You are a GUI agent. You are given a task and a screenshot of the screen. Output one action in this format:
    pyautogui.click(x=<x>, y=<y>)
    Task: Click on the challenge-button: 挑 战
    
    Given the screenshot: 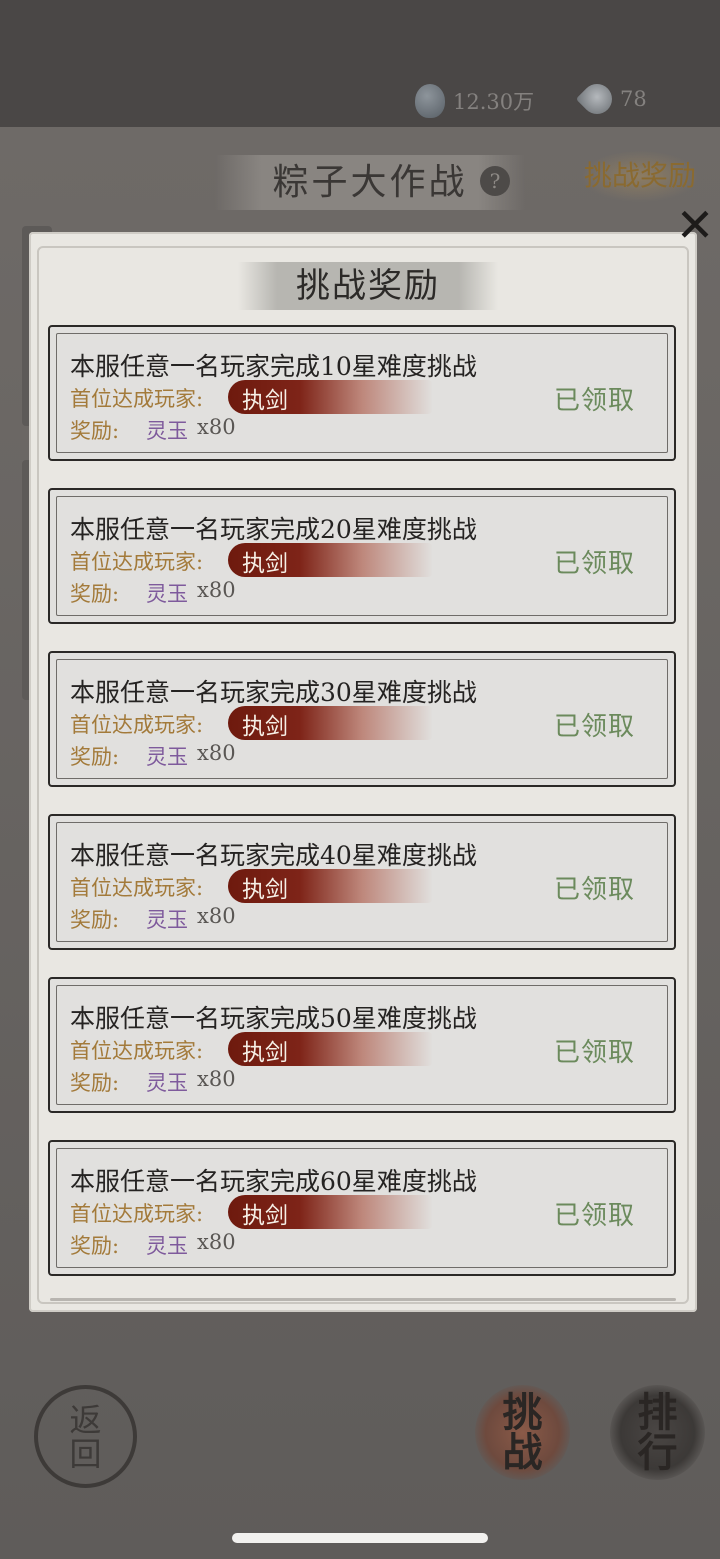 What is the action you would take?
    pyautogui.click(x=522, y=1432)
    